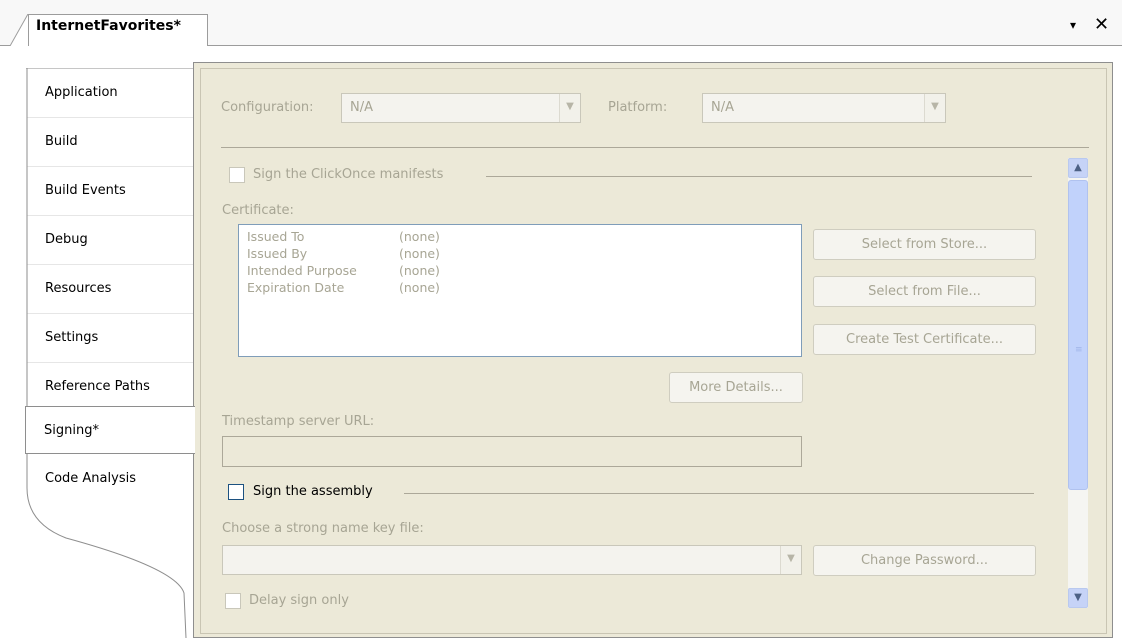  What do you see at coordinates (237, 175) in the screenshot?
I see `clickonce-checkbox` at bounding box center [237, 175].